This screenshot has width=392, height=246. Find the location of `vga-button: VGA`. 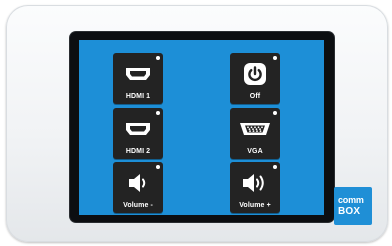

vga-button: VGA is located at coordinates (255, 133).